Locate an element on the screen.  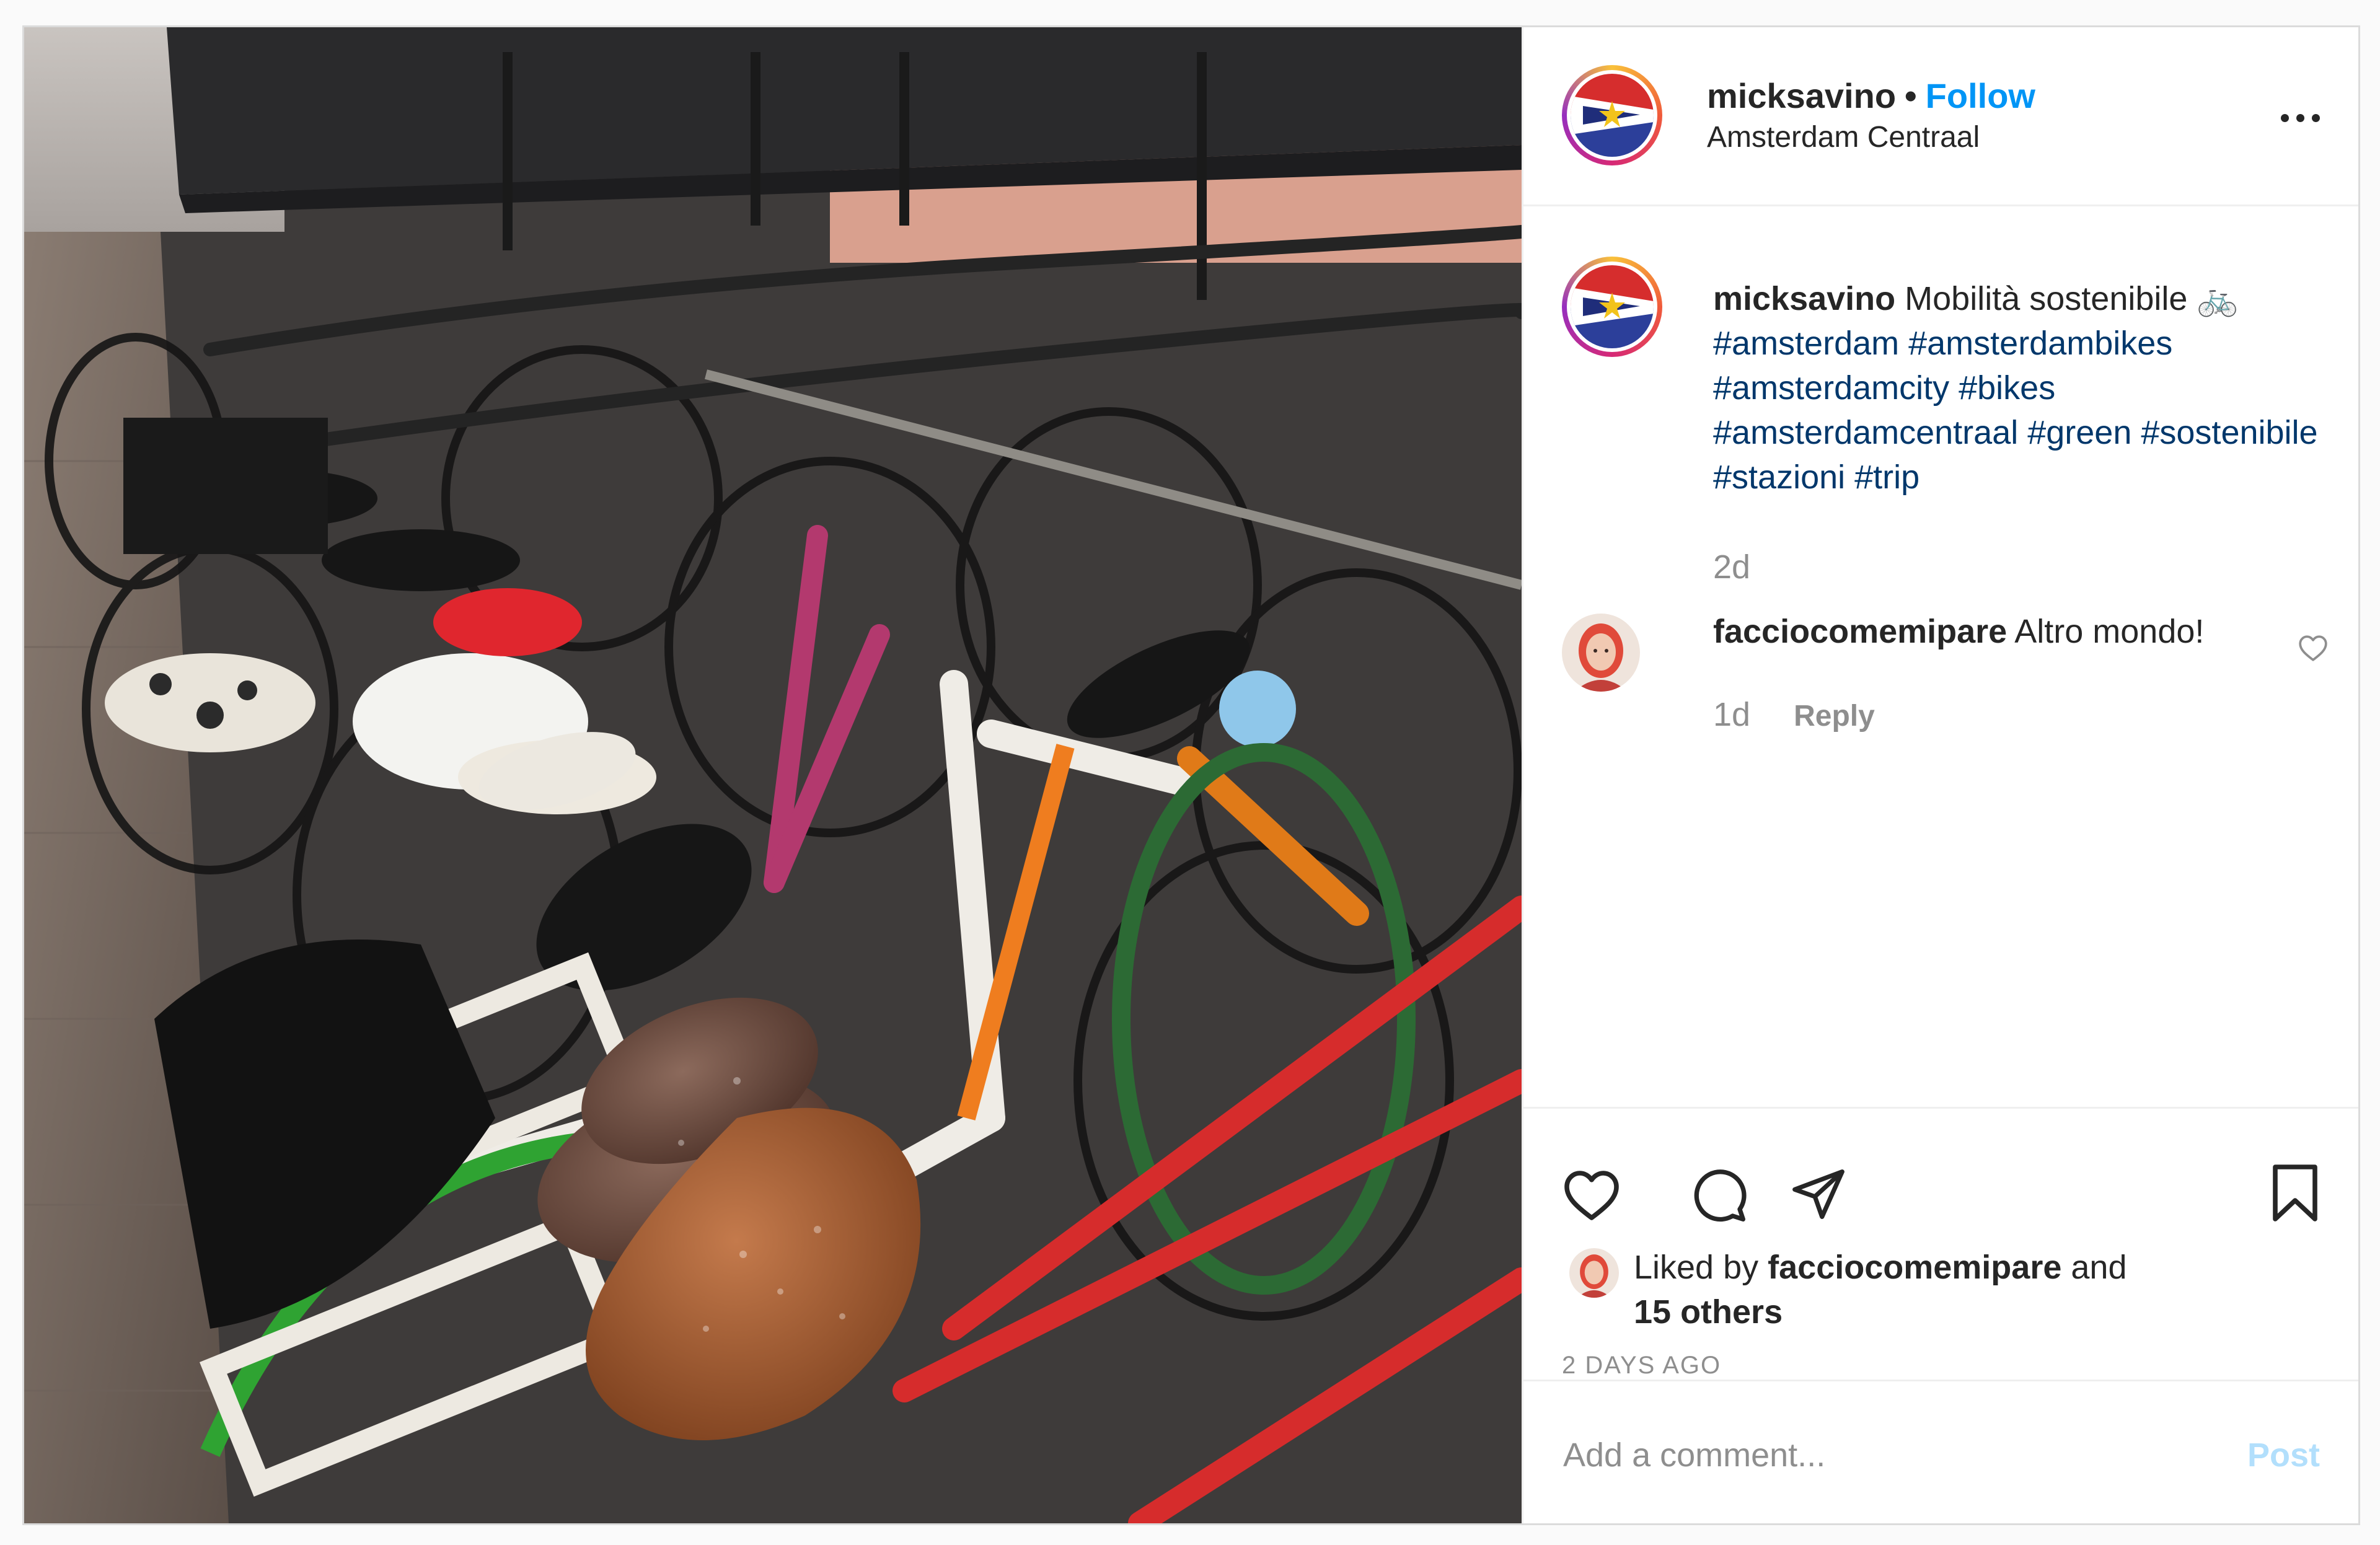
add-comment-bar: Post is located at coordinates (1940, 1452).